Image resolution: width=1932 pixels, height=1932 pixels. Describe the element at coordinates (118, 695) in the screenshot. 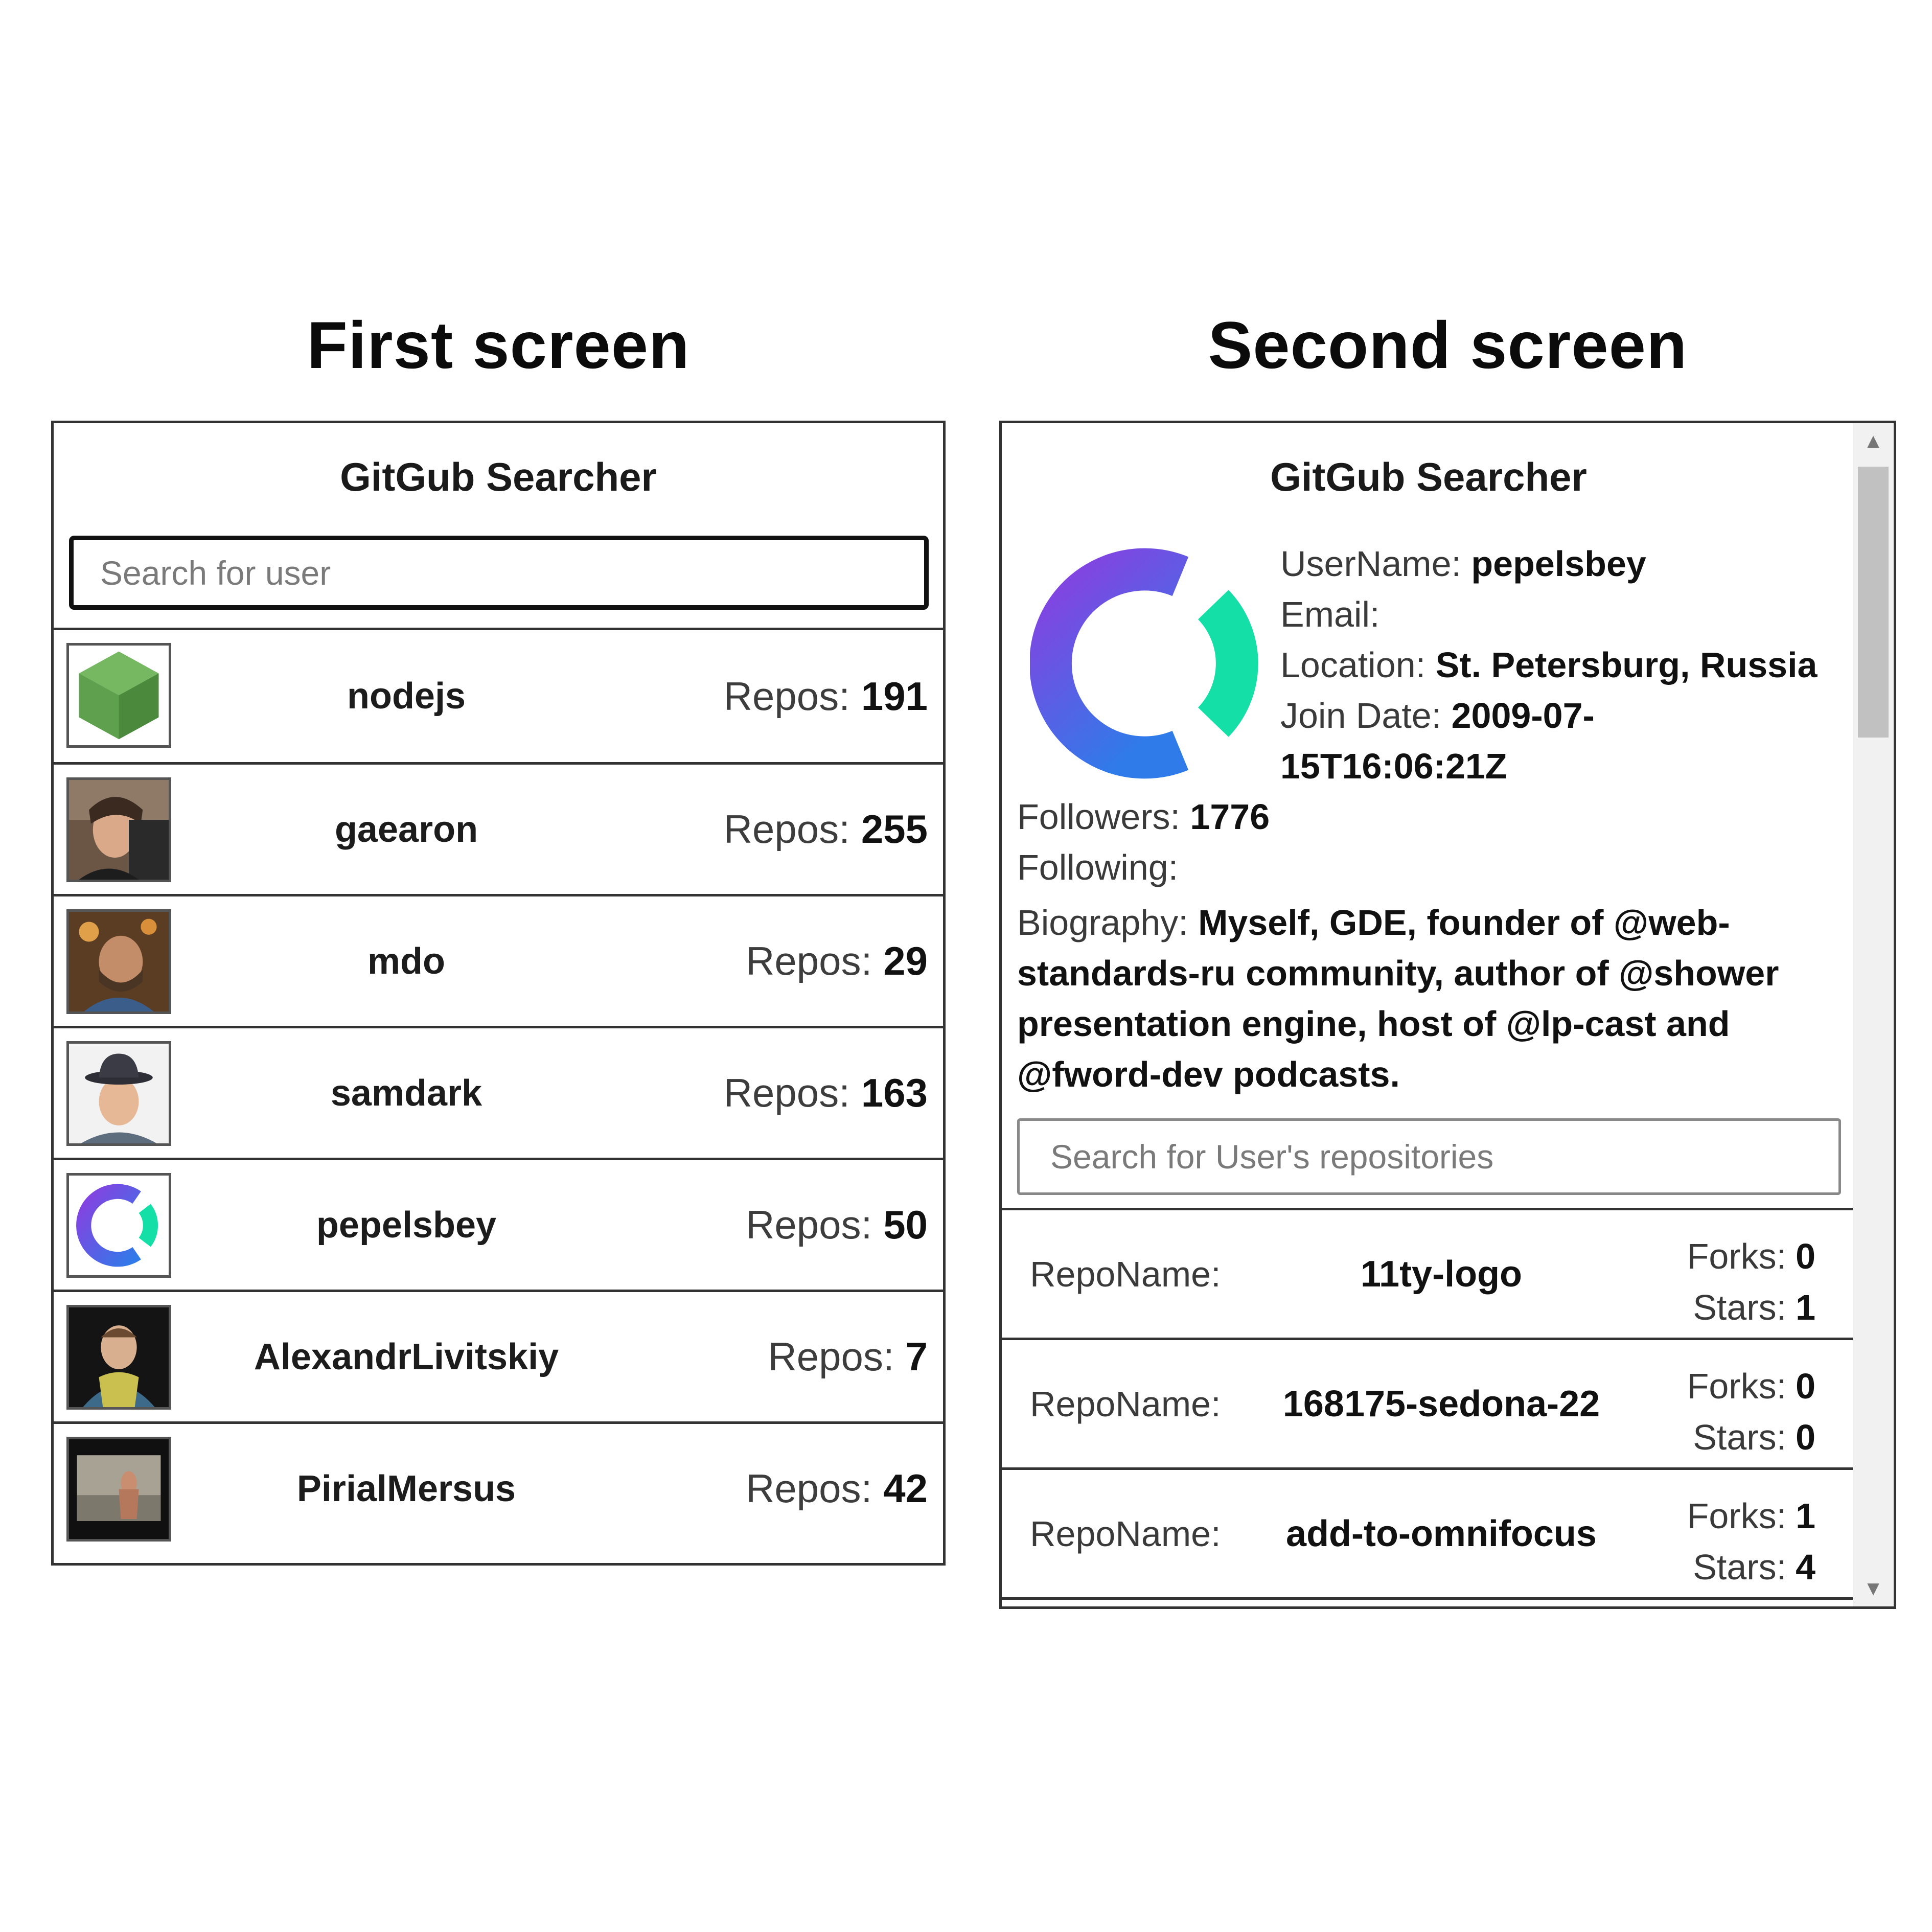

I see `nodejs-hexagon-avatar` at that location.